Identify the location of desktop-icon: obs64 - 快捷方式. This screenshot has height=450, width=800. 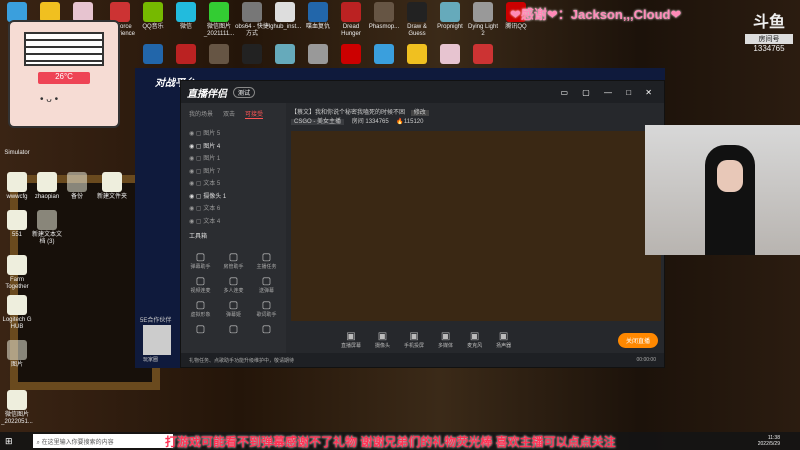
(252, 20).